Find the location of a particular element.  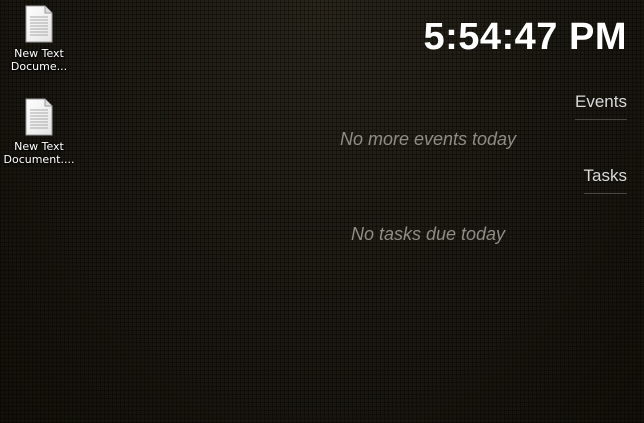

tasks-header: Tasks is located at coordinates (605, 180).